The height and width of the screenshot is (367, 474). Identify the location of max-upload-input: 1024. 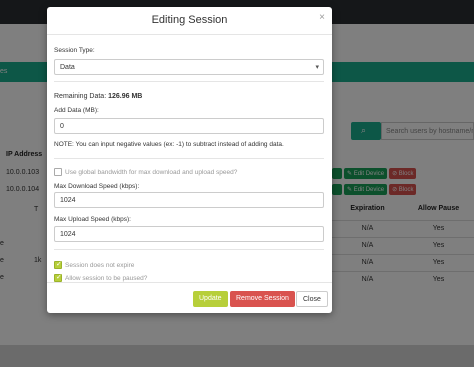
(189, 234).